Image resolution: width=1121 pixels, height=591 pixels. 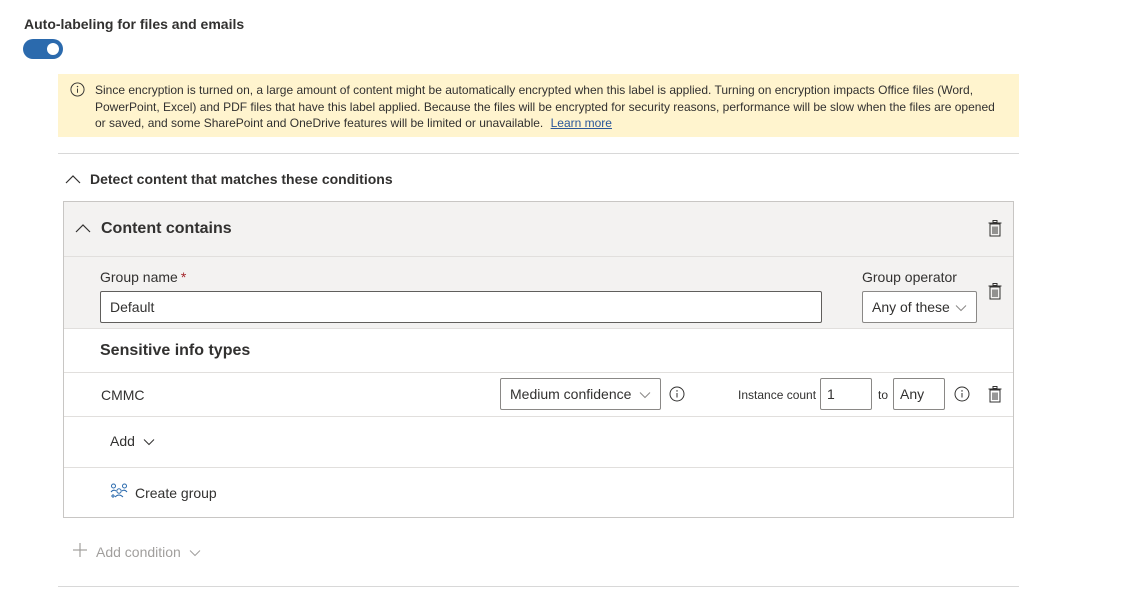 I want to click on add-condition-label: Add condition, so click(x=138, y=551).